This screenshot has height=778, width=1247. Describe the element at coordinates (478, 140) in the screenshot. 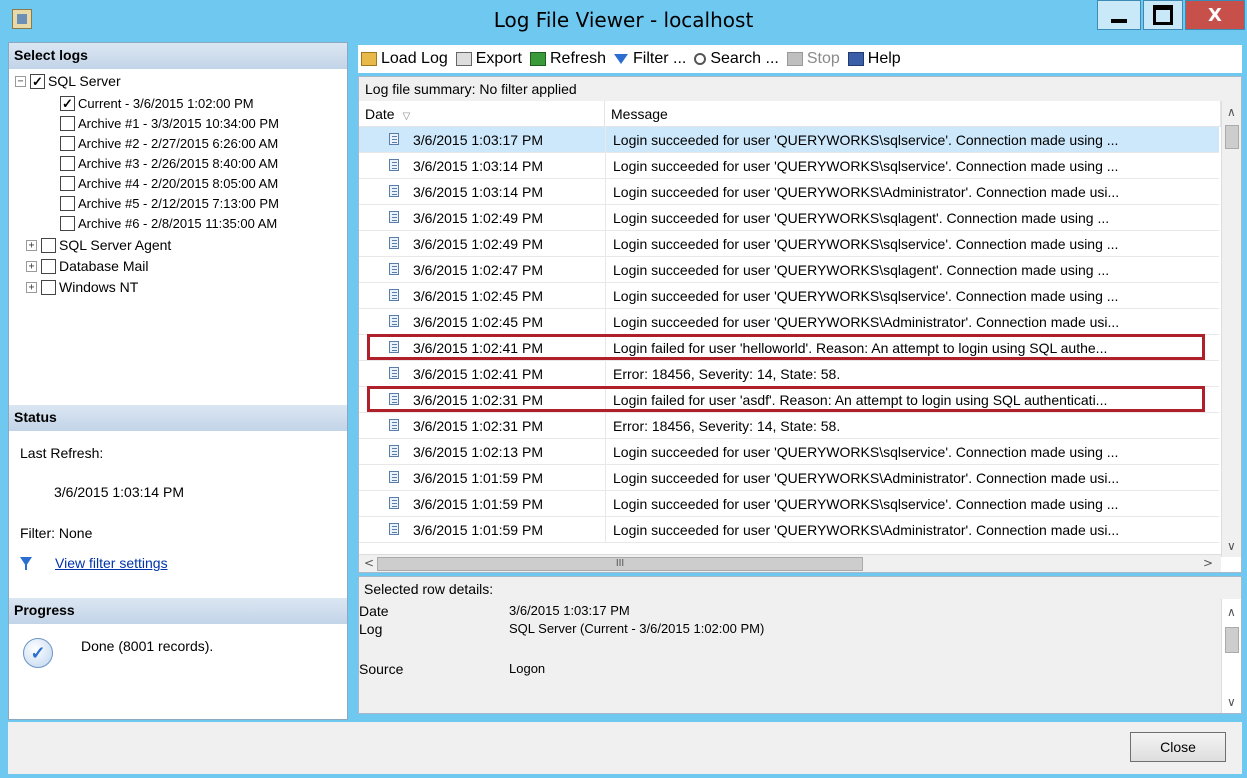

I see `row-date: 3/6/2015 1:03:17 PM` at that location.